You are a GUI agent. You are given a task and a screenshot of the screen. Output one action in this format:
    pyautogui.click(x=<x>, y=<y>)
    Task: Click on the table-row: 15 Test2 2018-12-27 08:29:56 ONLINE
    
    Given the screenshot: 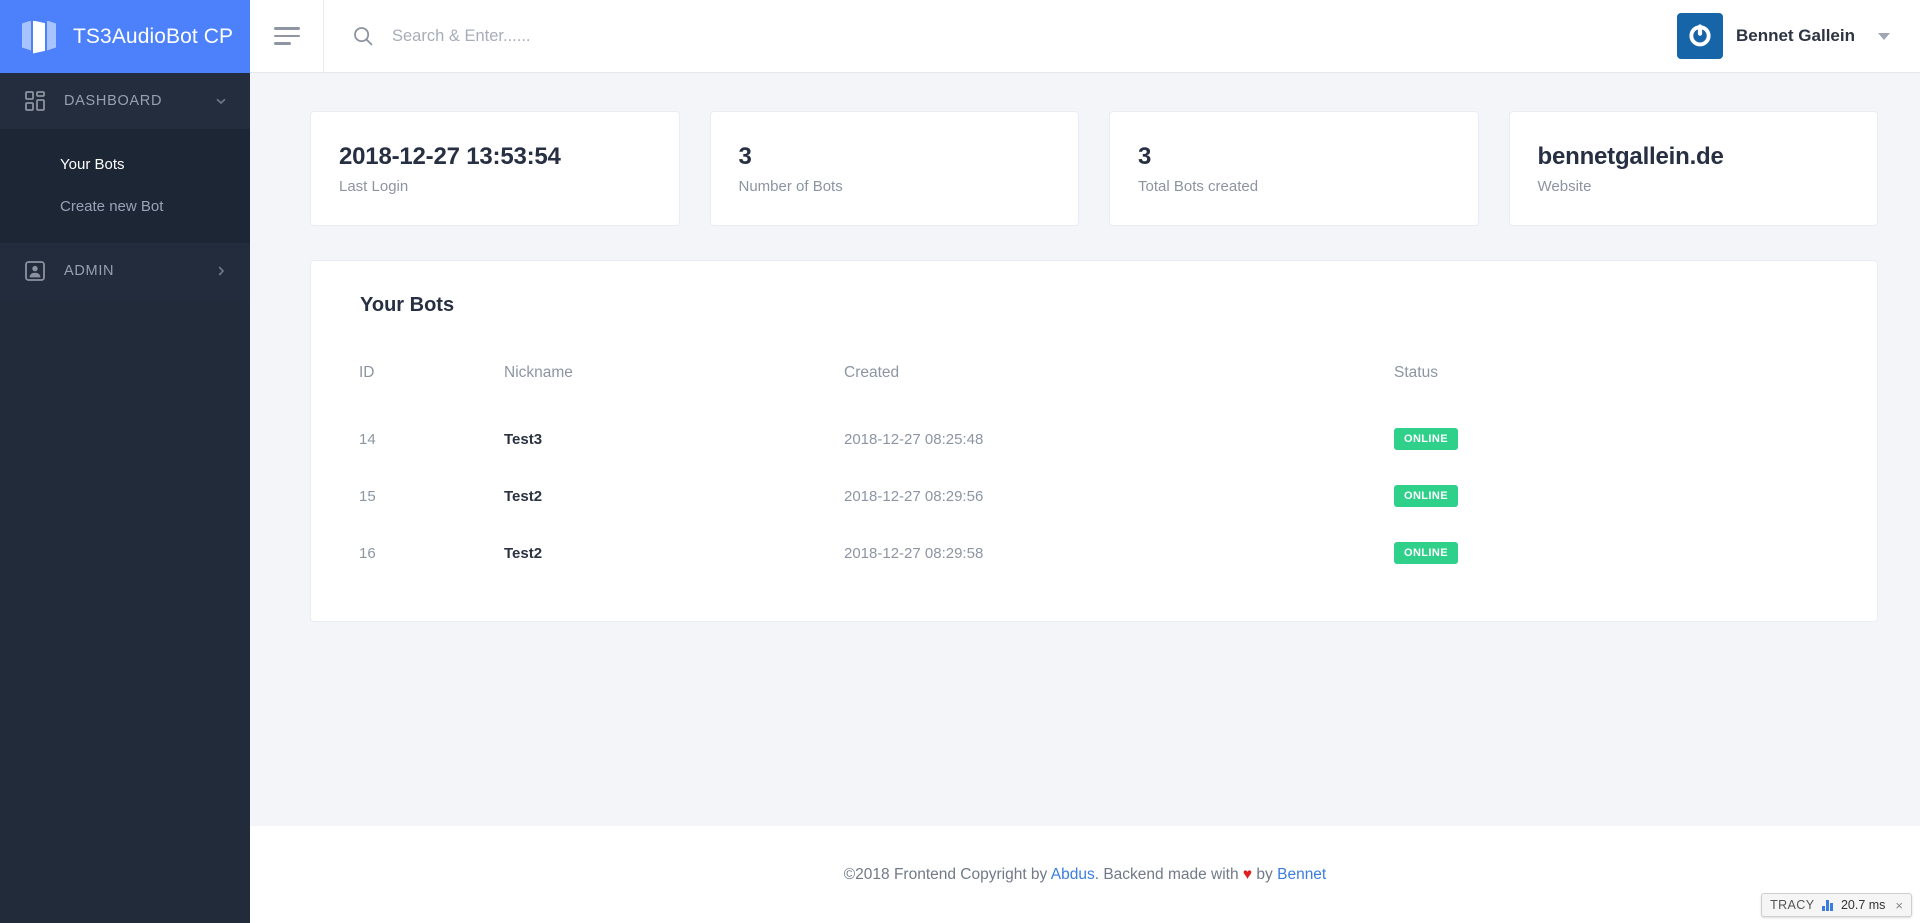 What is the action you would take?
    pyautogui.click(x=1094, y=495)
    